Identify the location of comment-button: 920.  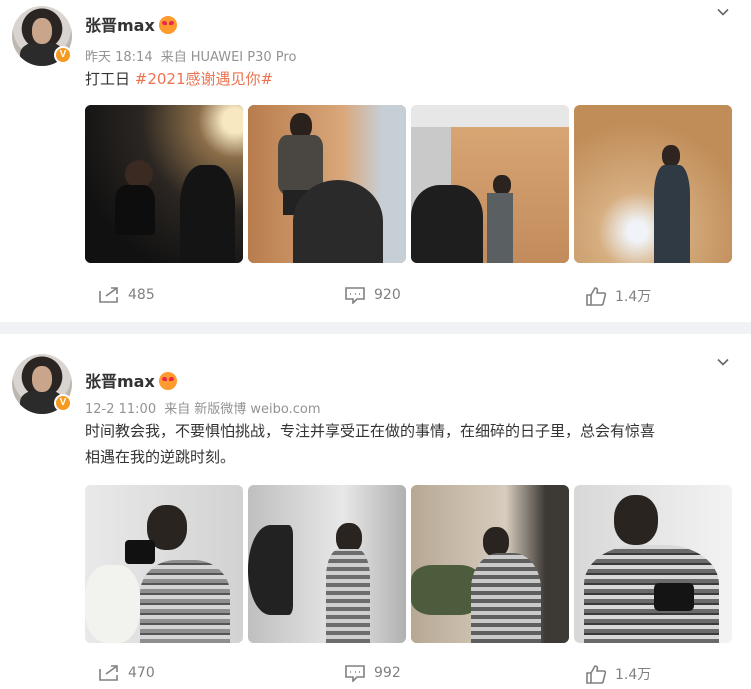
(372, 295).